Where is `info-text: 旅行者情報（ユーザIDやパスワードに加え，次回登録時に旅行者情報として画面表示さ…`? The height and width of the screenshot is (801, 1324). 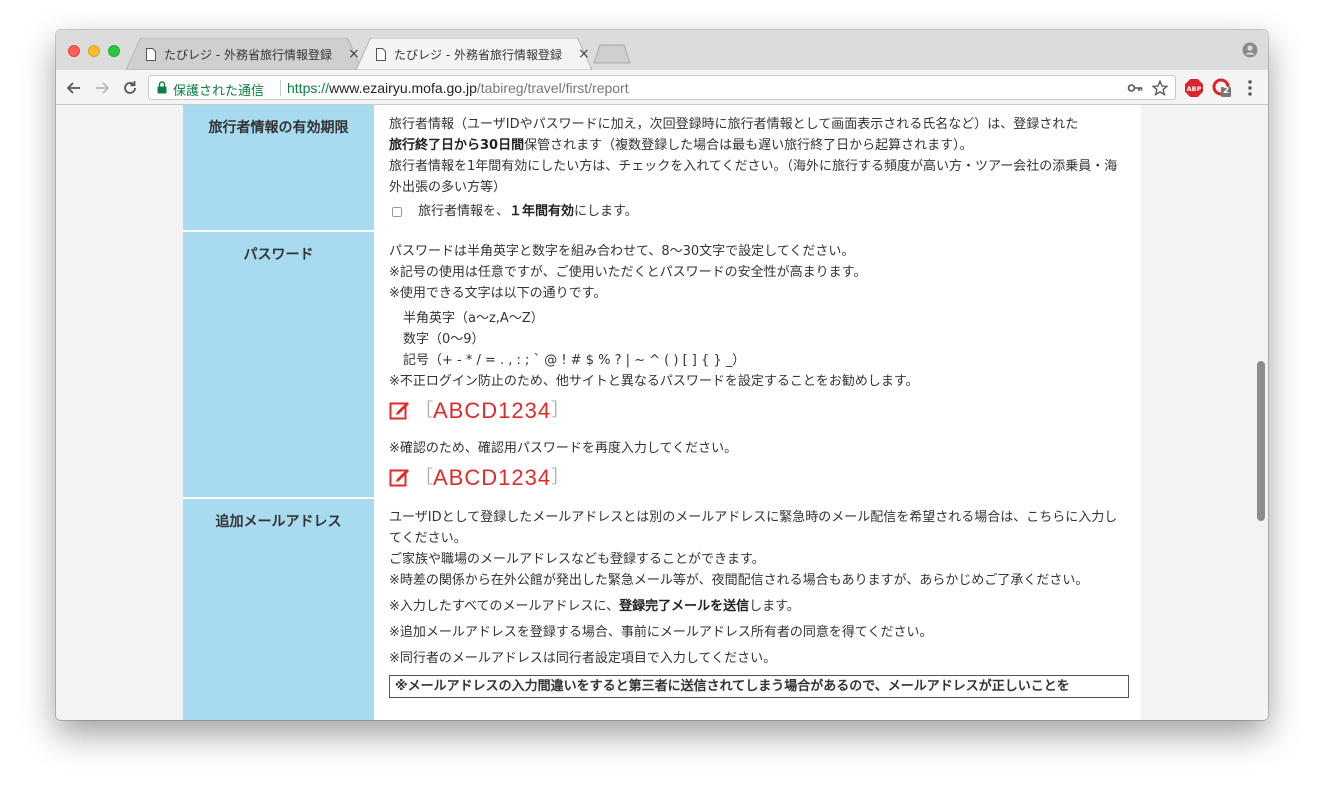 info-text: 旅行者情報（ユーザIDやパスワードに加え，次回登録時に旅行者情報として画面表示さ… is located at coordinates (734, 124).